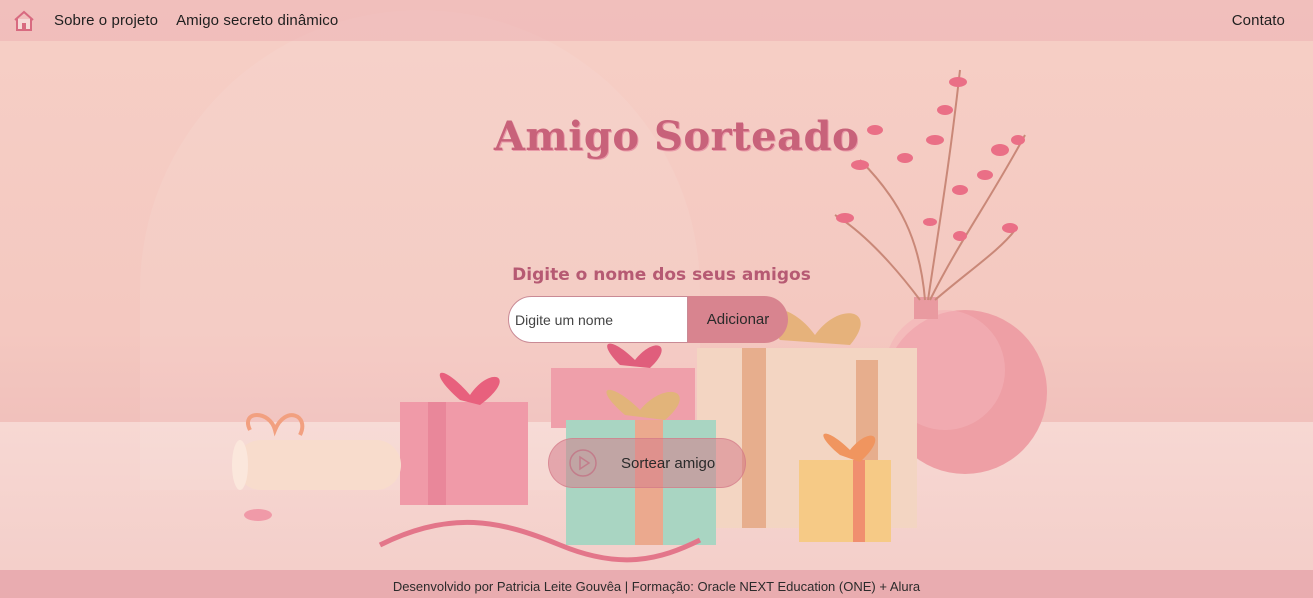  I want to click on home-icon, so click(24, 21).